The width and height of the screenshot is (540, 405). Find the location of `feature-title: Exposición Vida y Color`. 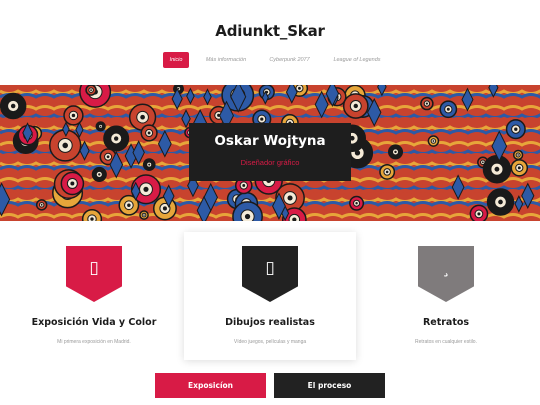

feature-title: Exposición Vida y Color is located at coordinates (94, 322).